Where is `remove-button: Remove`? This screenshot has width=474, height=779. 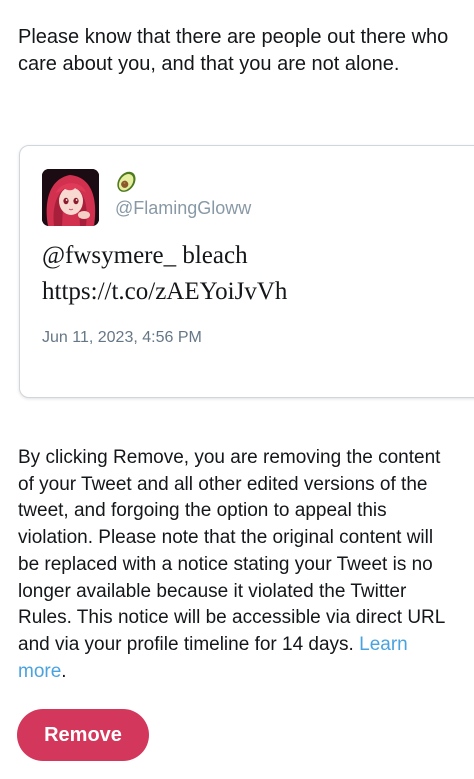
remove-button: Remove is located at coordinates (83, 735).